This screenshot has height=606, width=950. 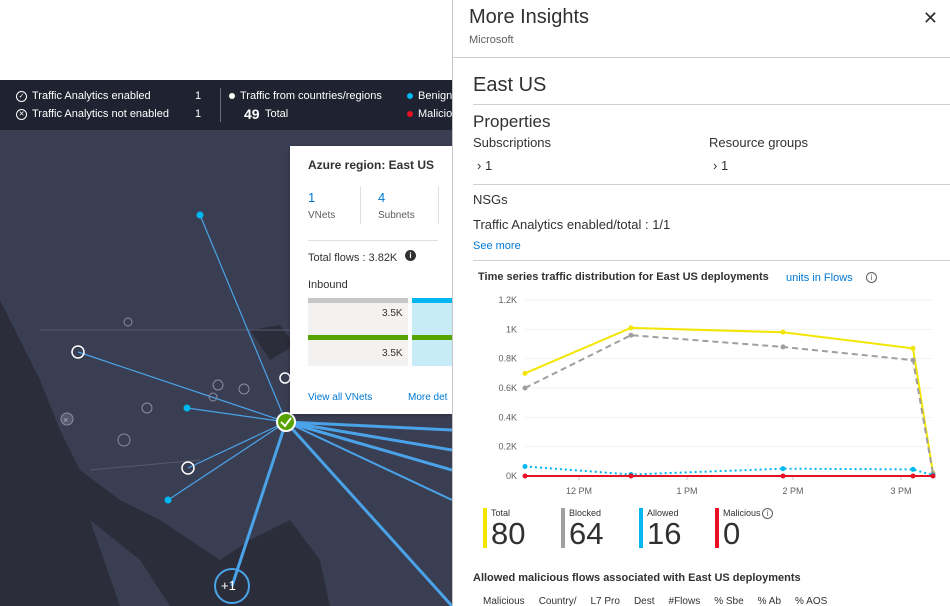 What do you see at coordinates (311, 96) in the screenshot?
I see `stat-countries-label: Traffic from countries/regions` at bounding box center [311, 96].